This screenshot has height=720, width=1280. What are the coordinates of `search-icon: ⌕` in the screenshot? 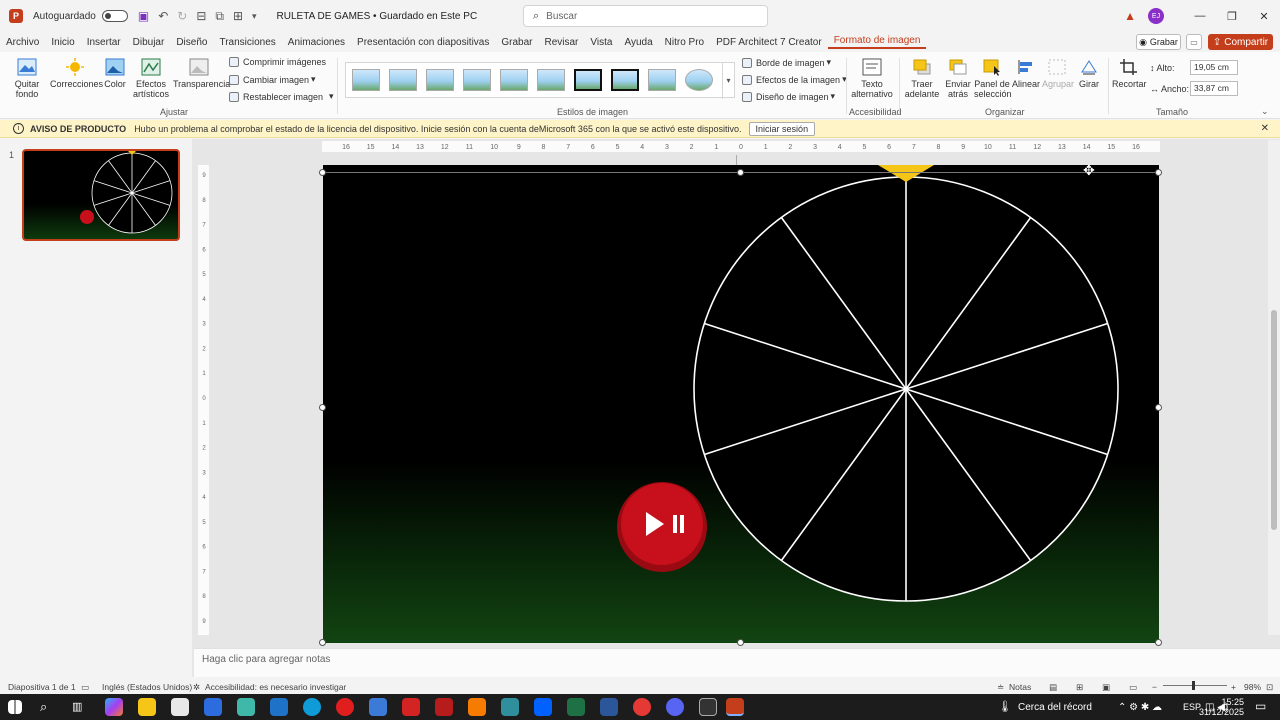 It's located at (43, 707).